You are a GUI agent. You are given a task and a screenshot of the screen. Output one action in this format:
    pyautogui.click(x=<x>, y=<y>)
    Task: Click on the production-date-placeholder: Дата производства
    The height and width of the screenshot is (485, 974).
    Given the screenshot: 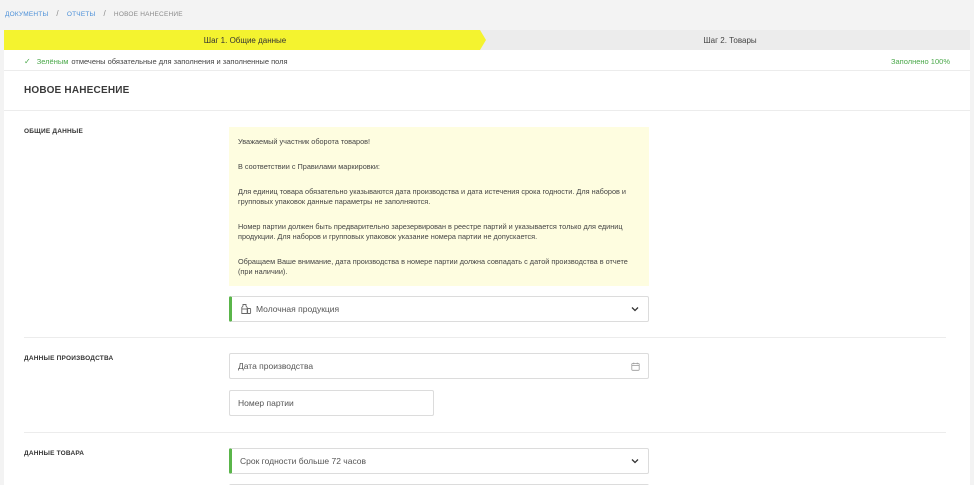 What is the action you would take?
    pyautogui.click(x=276, y=366)
    